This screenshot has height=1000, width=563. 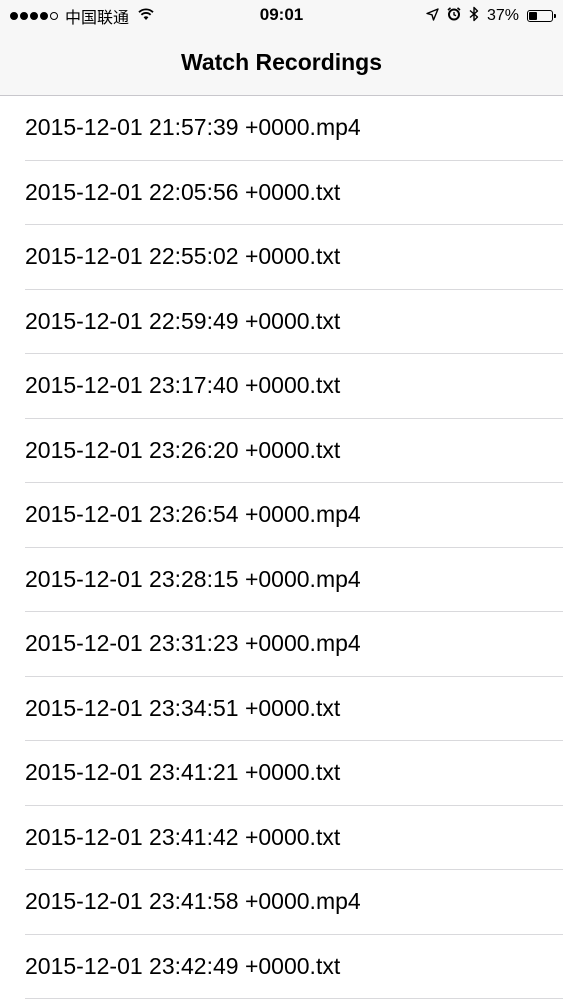 I want to click on recording-filename: 2015-12-01 23:28:15 +0000.mp4, so click(x=193, y=578).